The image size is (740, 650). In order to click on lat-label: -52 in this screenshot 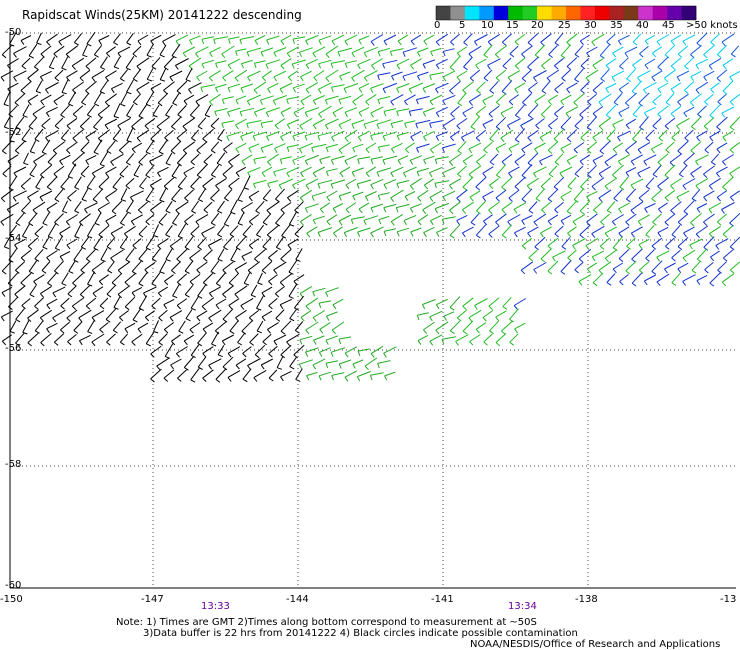, I will do `click(13, 132)`.